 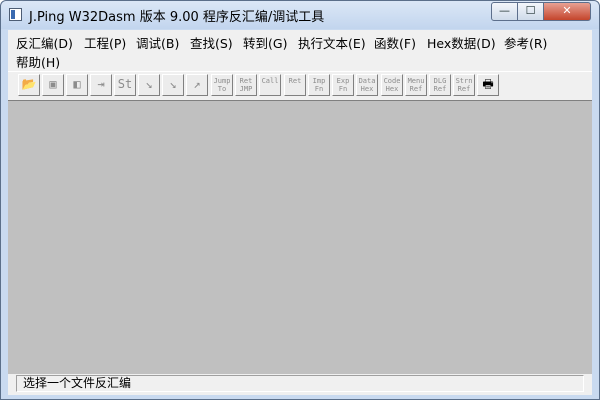 I want to click on menu-ref-label: Menu Ref, so click(x=416, y=85).